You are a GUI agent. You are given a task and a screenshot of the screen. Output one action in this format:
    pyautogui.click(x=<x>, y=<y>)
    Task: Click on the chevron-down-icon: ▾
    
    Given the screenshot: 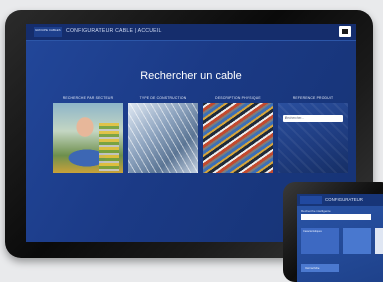 What is the action you would take?
    pyautogui.click(x=313, y=118)
    